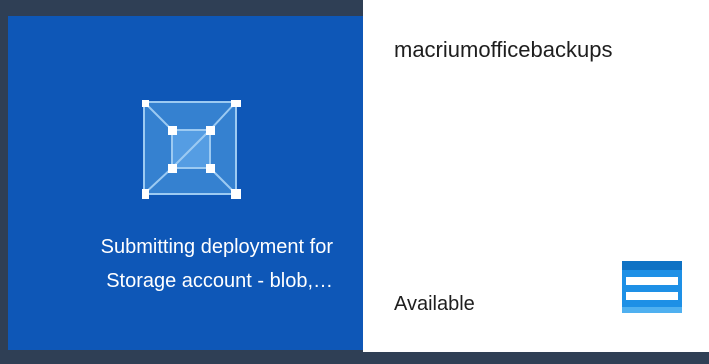 This screenshot has width=709, height=364. What do you see at coordinates (434, 304) in the screenshot?
I see `storage-status: Available` at bounding box center [434, 304].